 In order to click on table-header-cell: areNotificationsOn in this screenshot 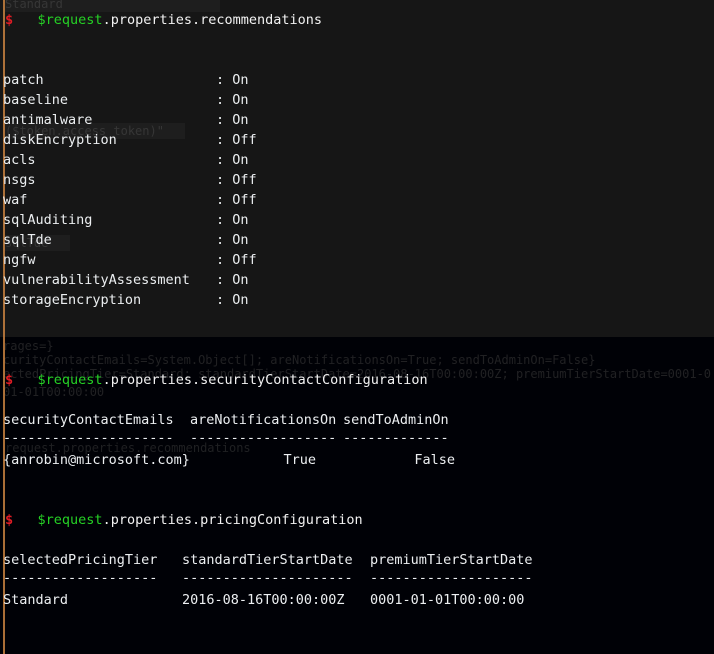, I will do `click(263, 420)`.